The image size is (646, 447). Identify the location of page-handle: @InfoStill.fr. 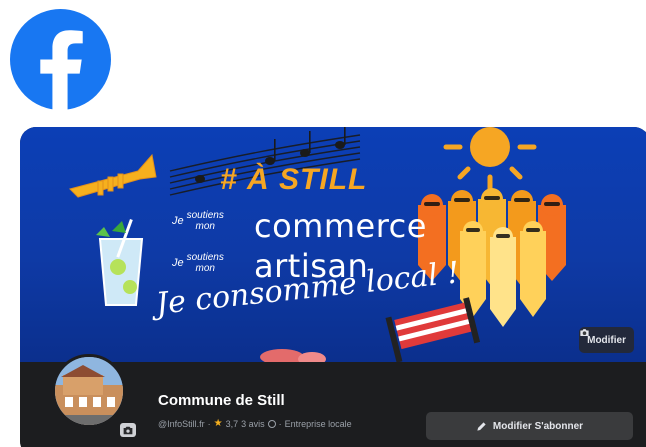
(181, 423).